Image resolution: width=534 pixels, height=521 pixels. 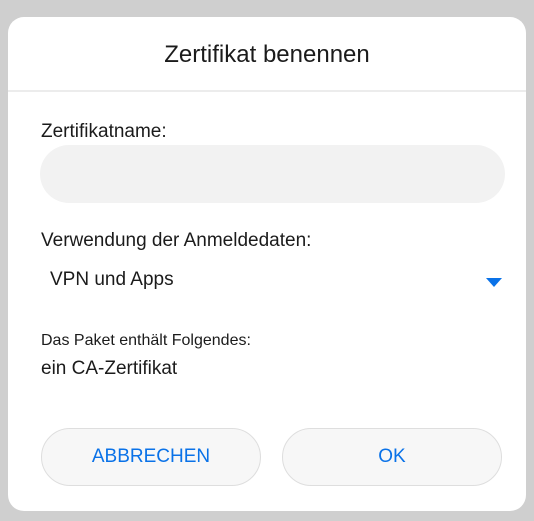 I want to click on credential-usage-selected-value: VPN und Apps, so click(x=112, y=279).